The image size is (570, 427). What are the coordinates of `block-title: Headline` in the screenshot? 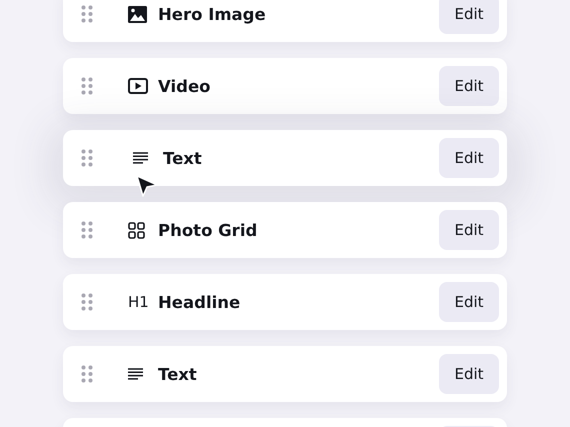 It's located at (200, 302).